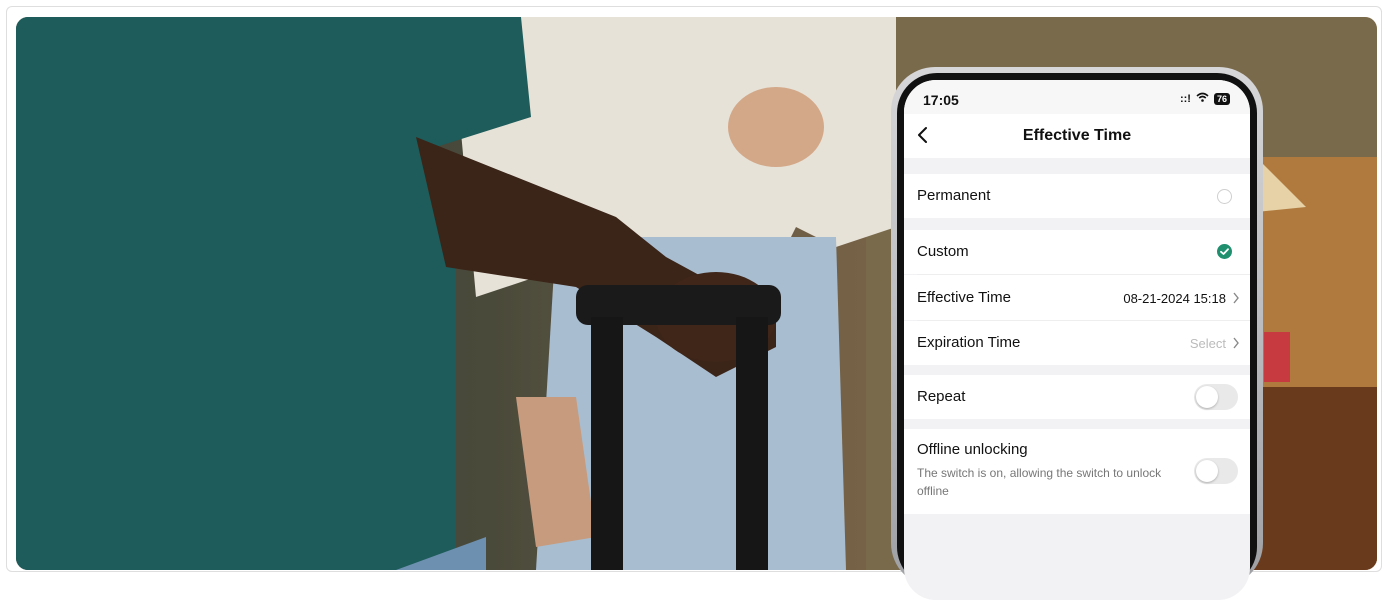  Describe the element at coordinates (1224, 196) in the screenshot. I see `permanent-radio` at that location.